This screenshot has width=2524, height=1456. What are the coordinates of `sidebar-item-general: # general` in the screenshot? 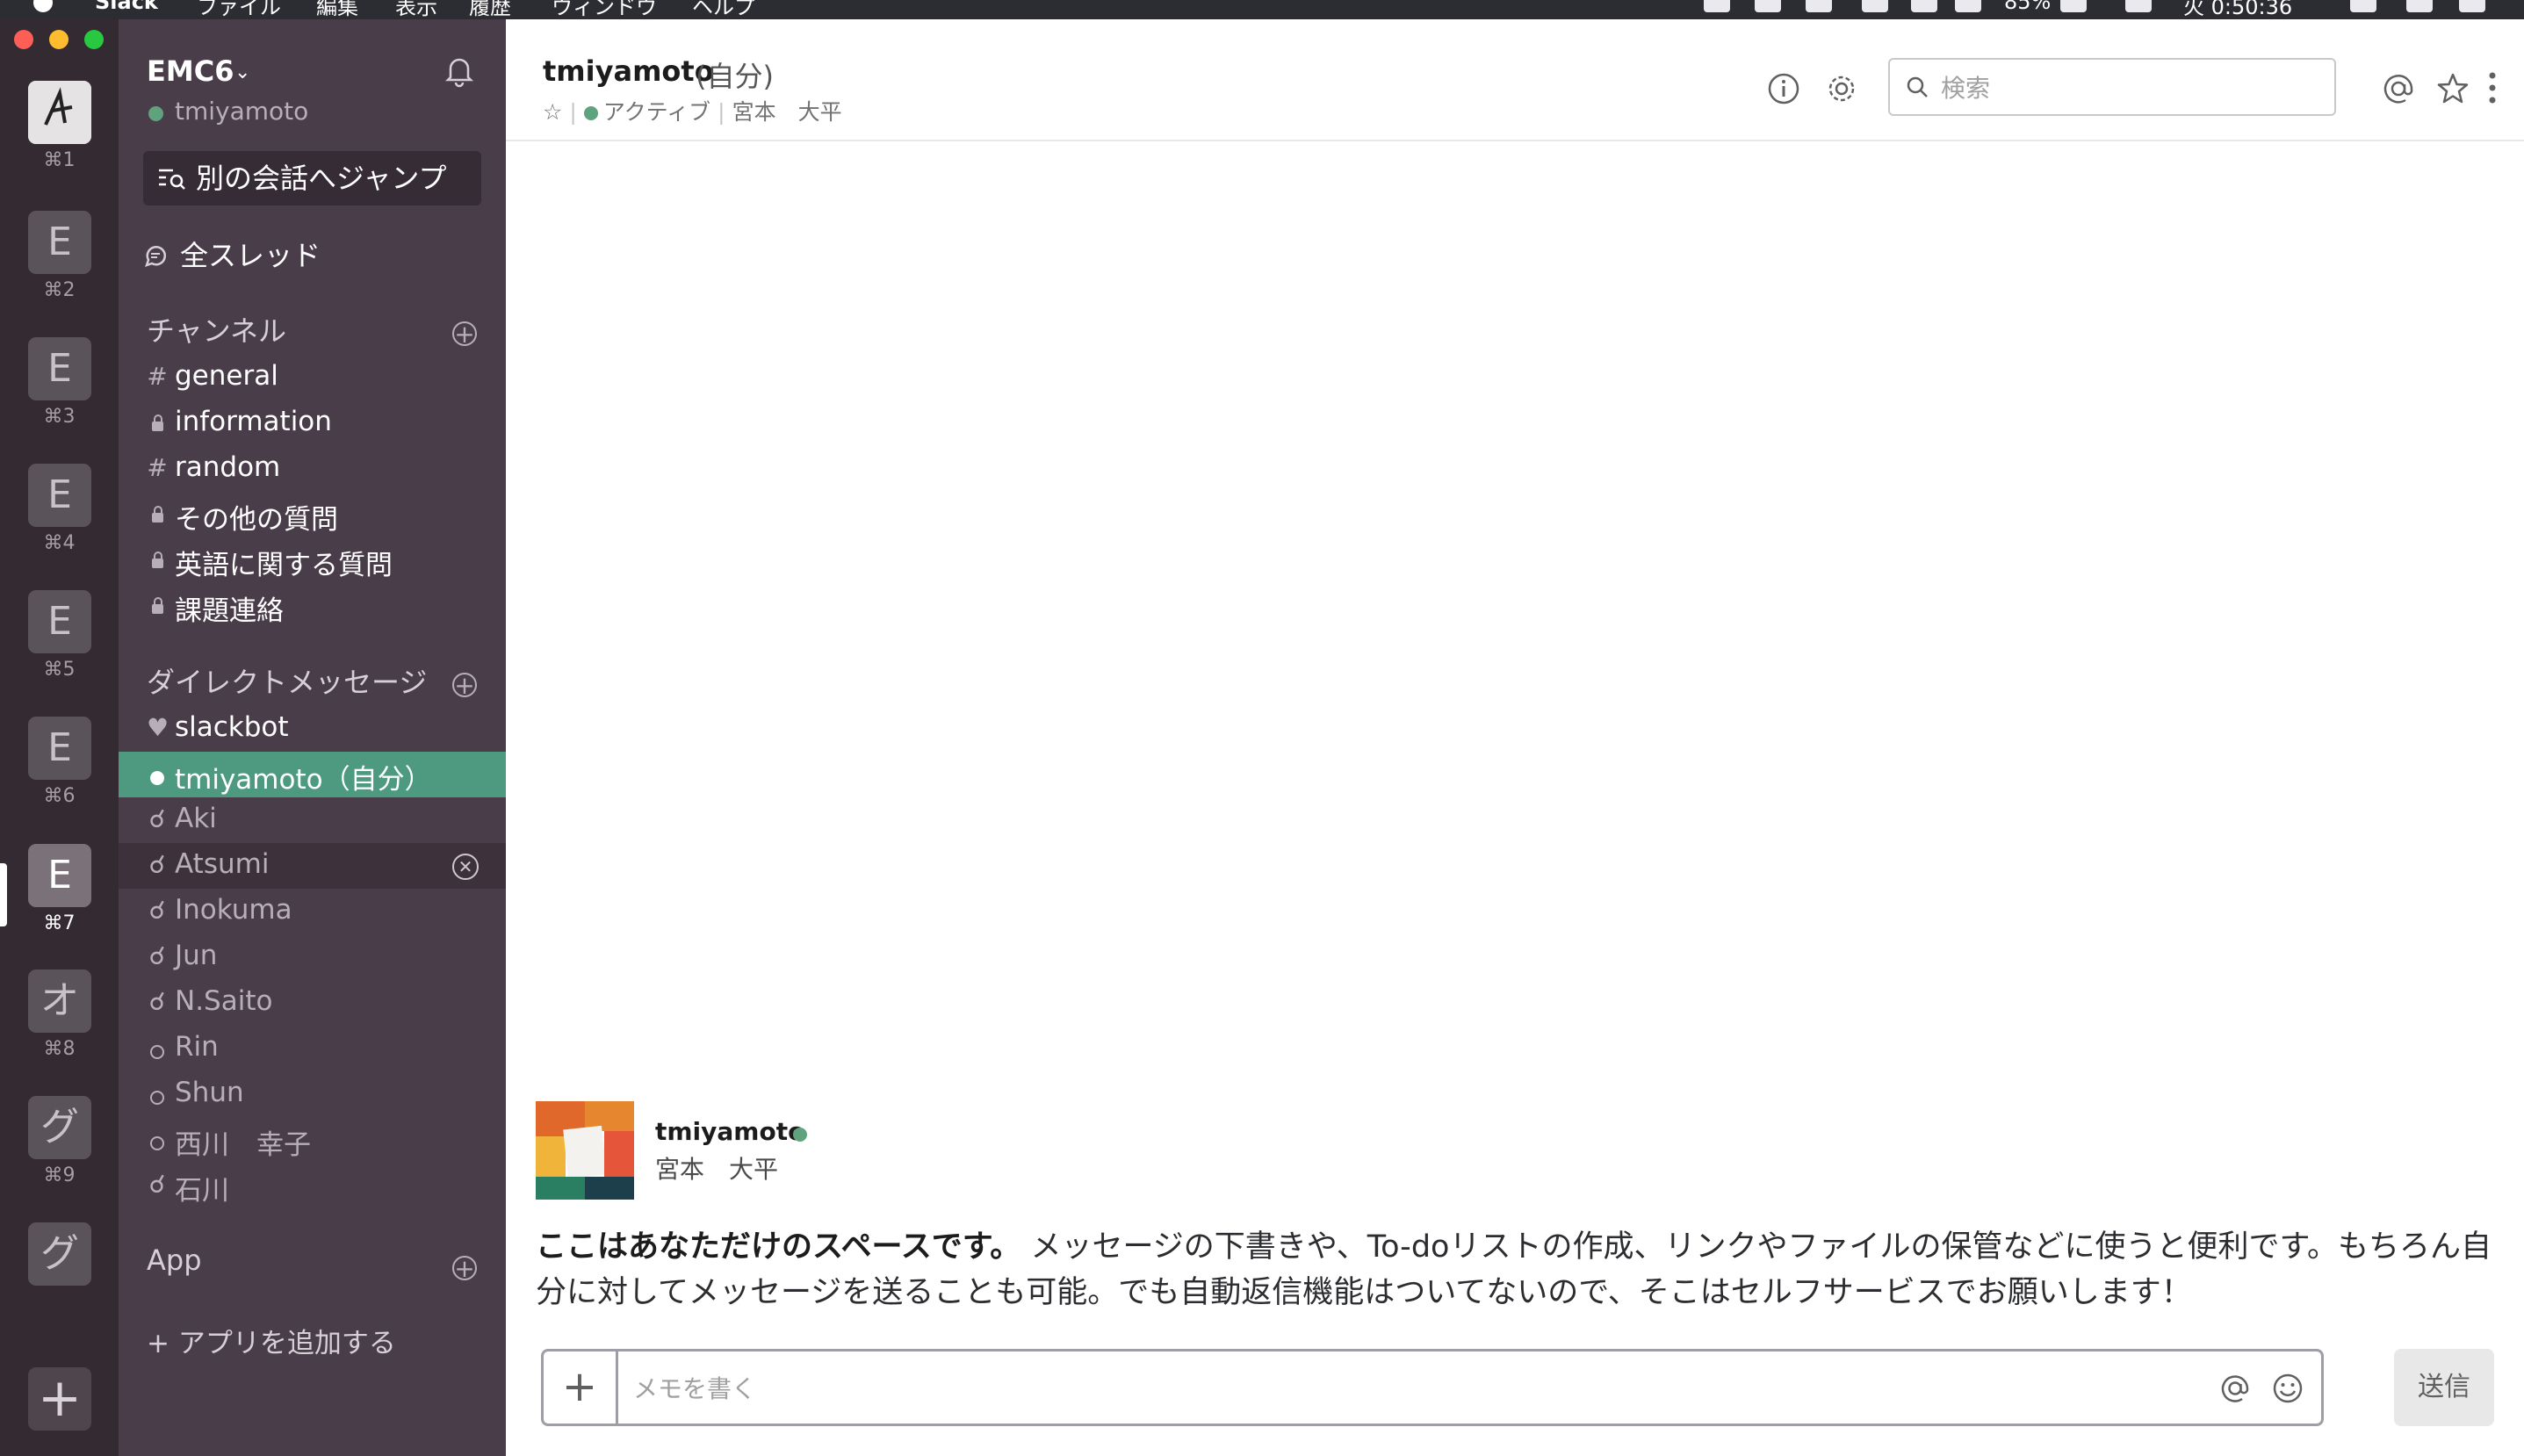 It's located at (312, 377).